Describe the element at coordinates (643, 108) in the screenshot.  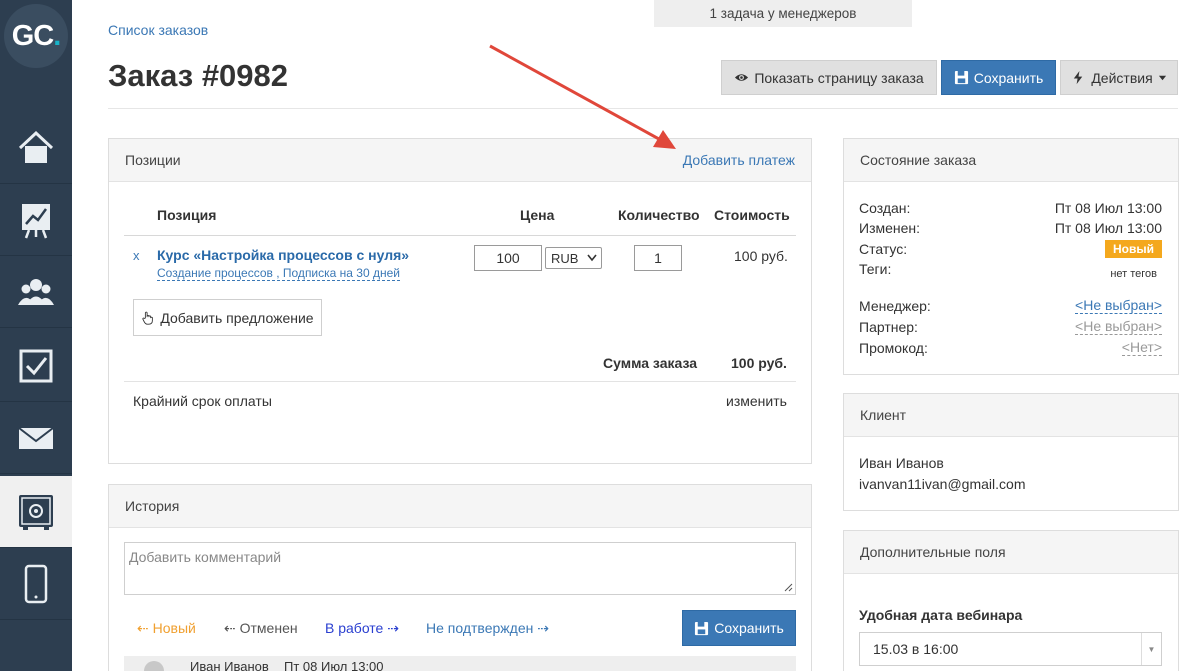
I see `header-divider` at that location.